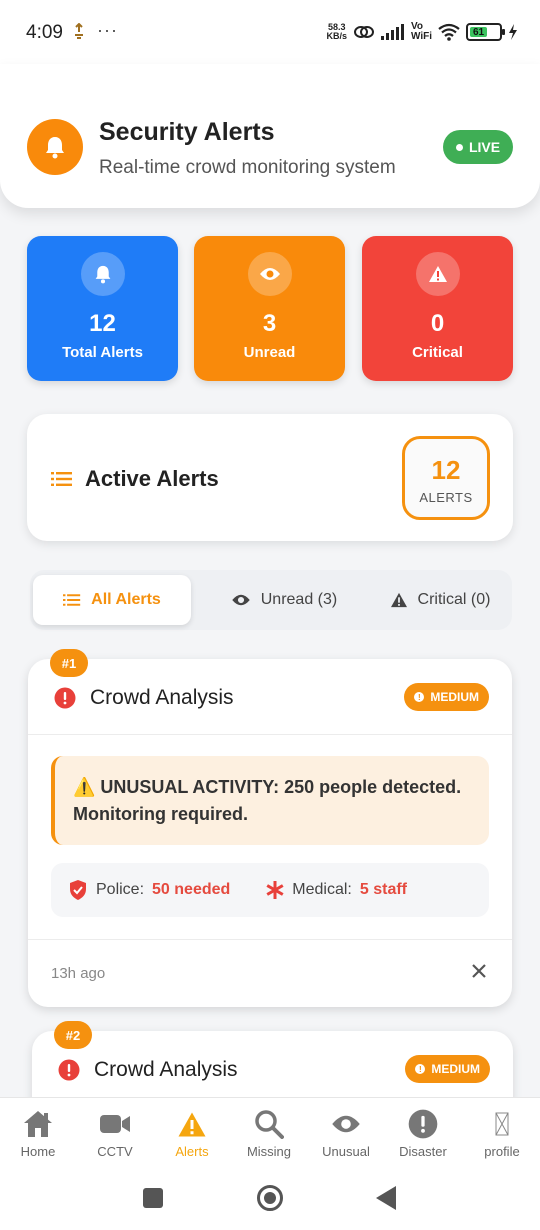  What do you see at coordinates (275, 890) in the screenshot?
I see `medical-asterisk-icon` at bounding box center [275, 890].